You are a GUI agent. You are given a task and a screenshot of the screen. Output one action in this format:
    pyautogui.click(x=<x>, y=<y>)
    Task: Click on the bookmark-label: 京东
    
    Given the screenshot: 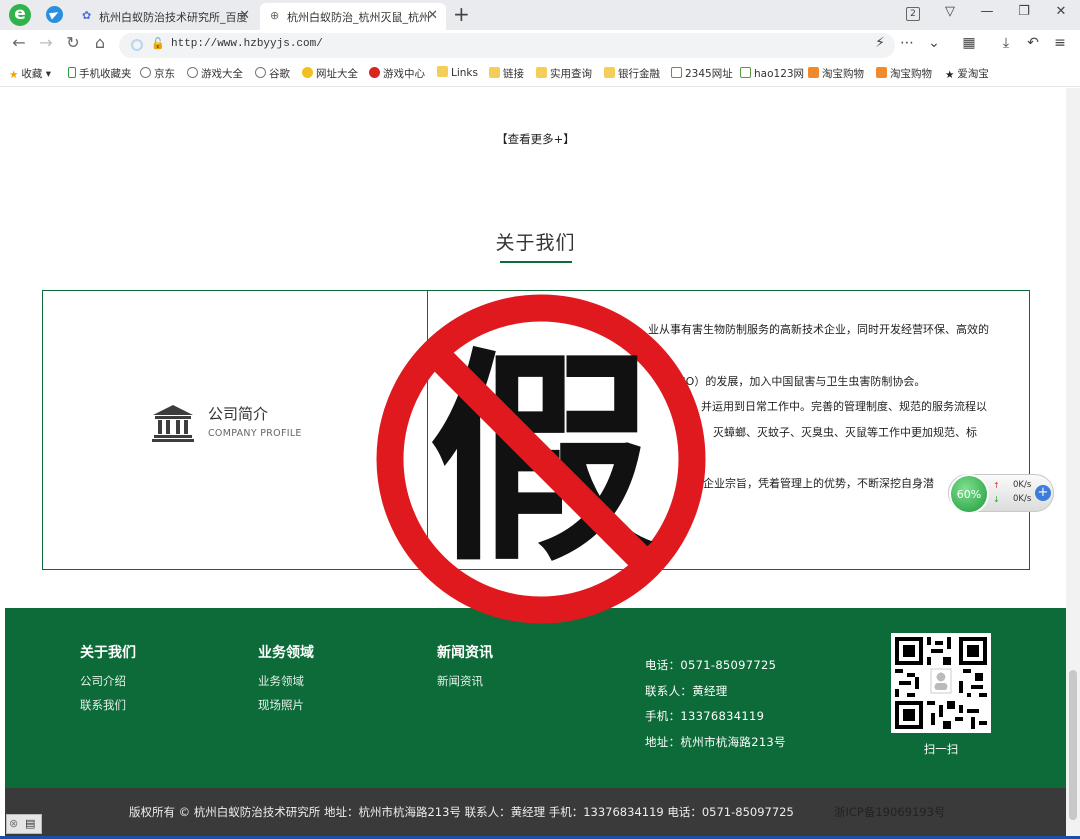 What is the action you would take?
    pyautogui.click(x=164, y=74)
    